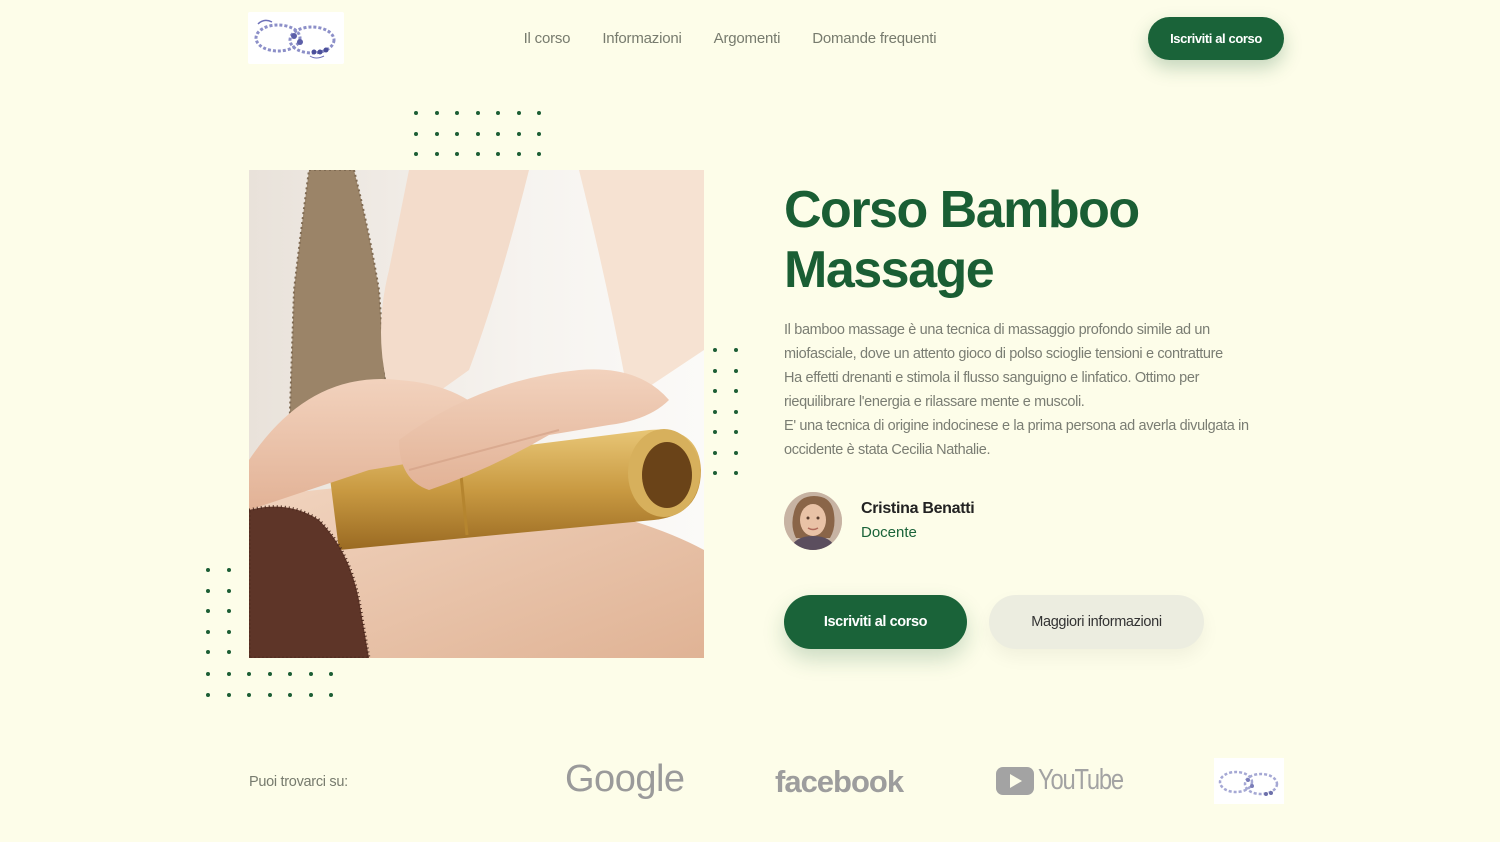 The image size is (1500, 842). What do you see at coordinates (918, 508) in the screenshot?
I see `teacher-name: Cristina Benatti` at bounding box center [918, 508].